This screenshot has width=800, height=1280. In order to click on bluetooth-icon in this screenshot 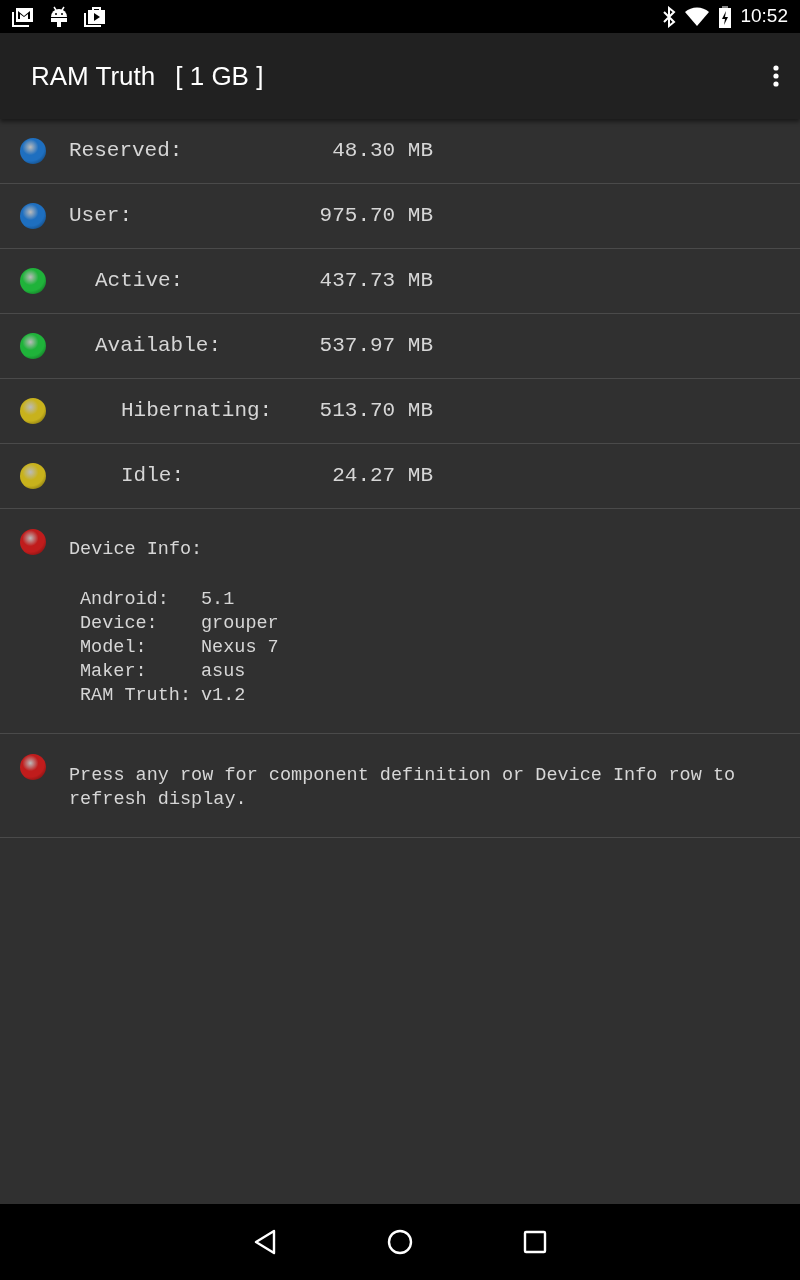, I will do `click(669, 16)`.